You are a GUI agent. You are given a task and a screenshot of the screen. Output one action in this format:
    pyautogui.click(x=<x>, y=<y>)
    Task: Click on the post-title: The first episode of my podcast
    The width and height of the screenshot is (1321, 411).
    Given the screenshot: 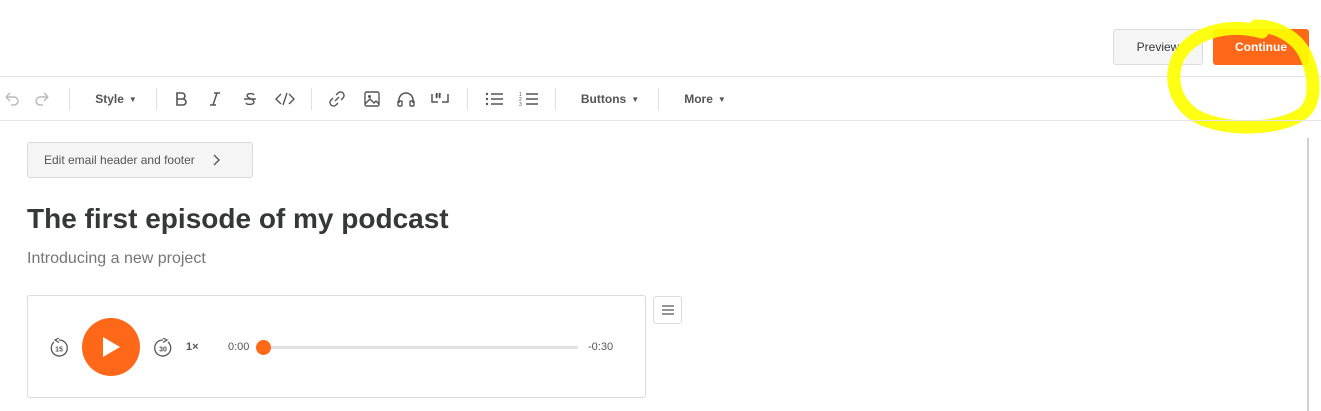 What is the action you would take?
    pyautogui.click(x=238, y=219)
    